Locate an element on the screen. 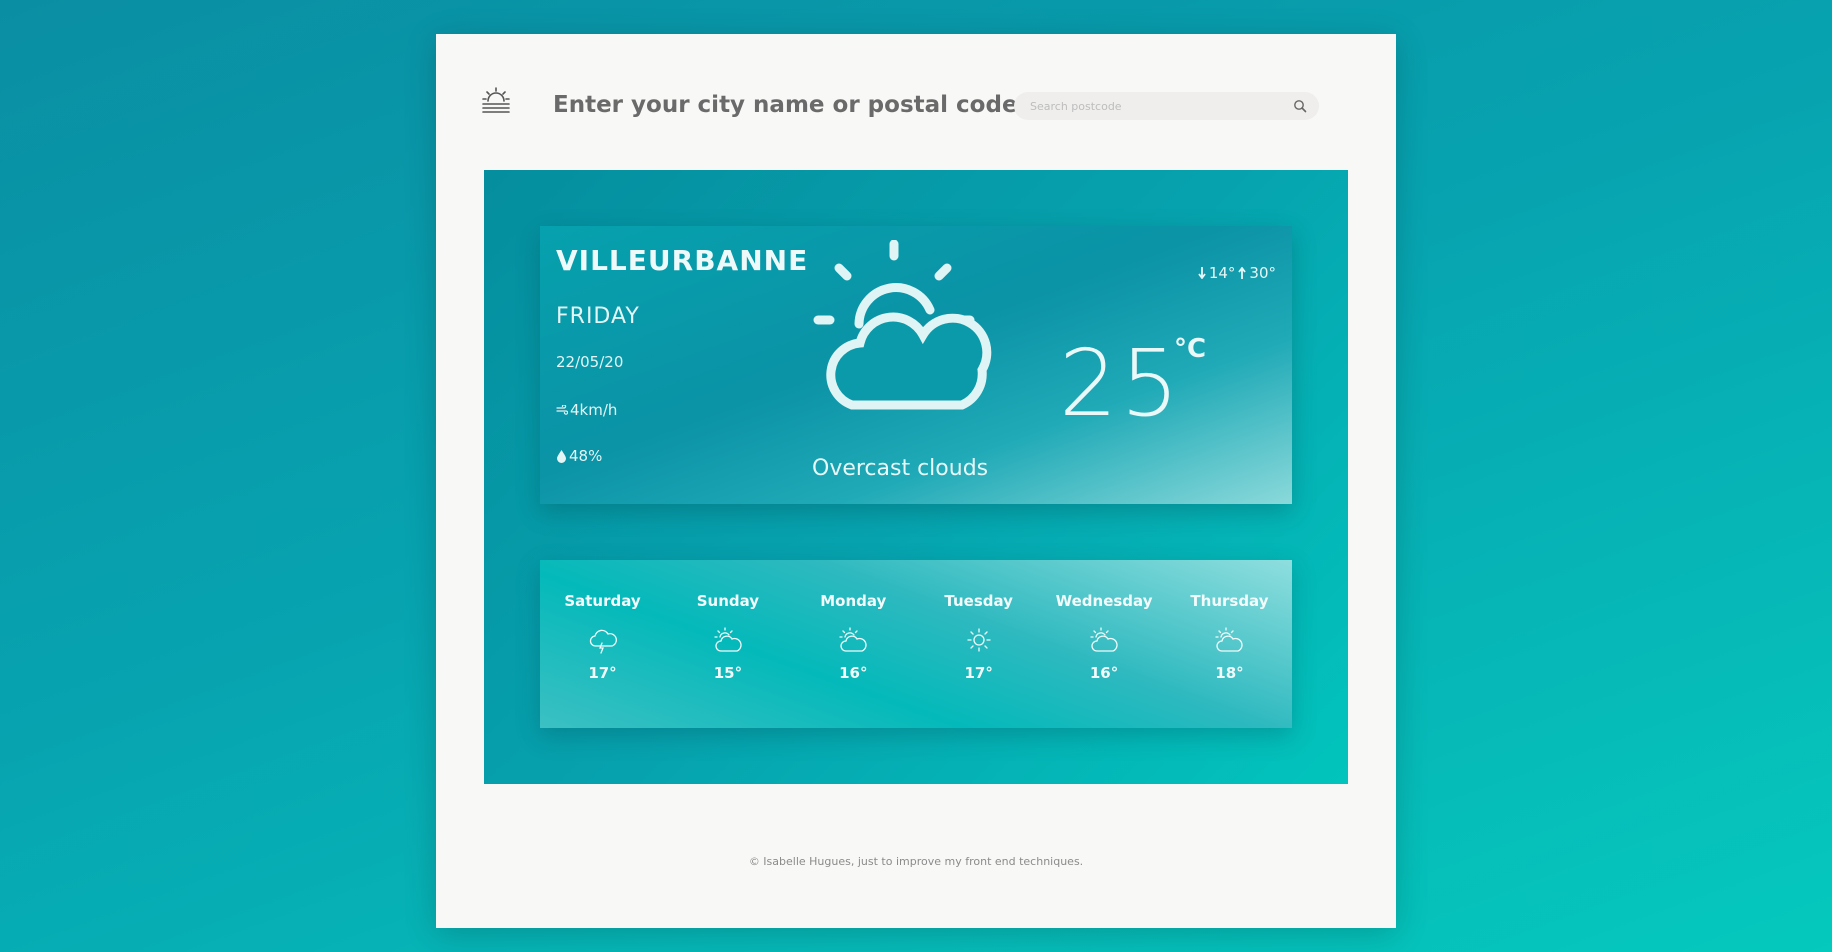 Image resolution: width=1832 pixels, height=952 pixels. min-temperature: 14° is located at coordinates (1222, 273).